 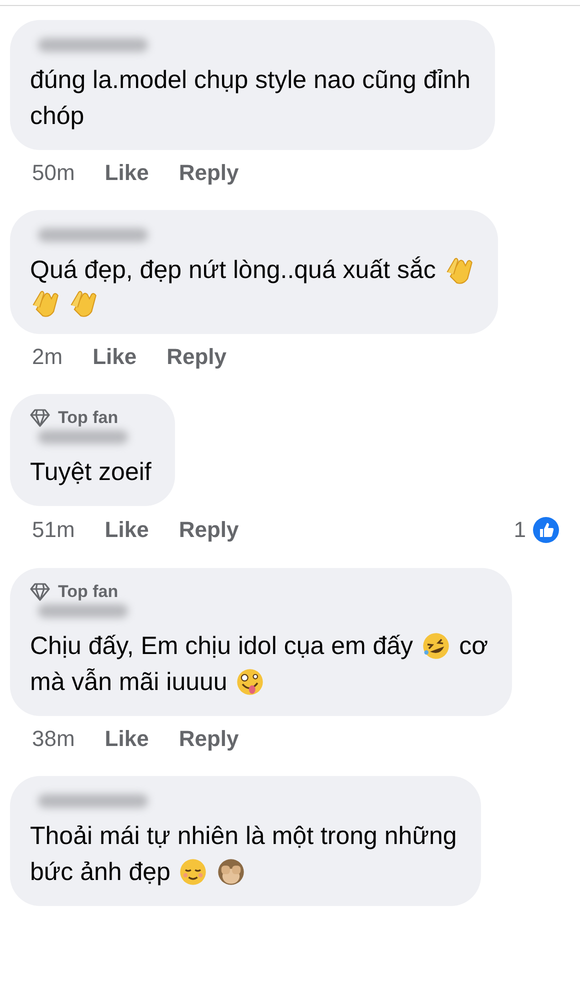 I want to click on thumbs-up-icon, so click(x=546, y=530).